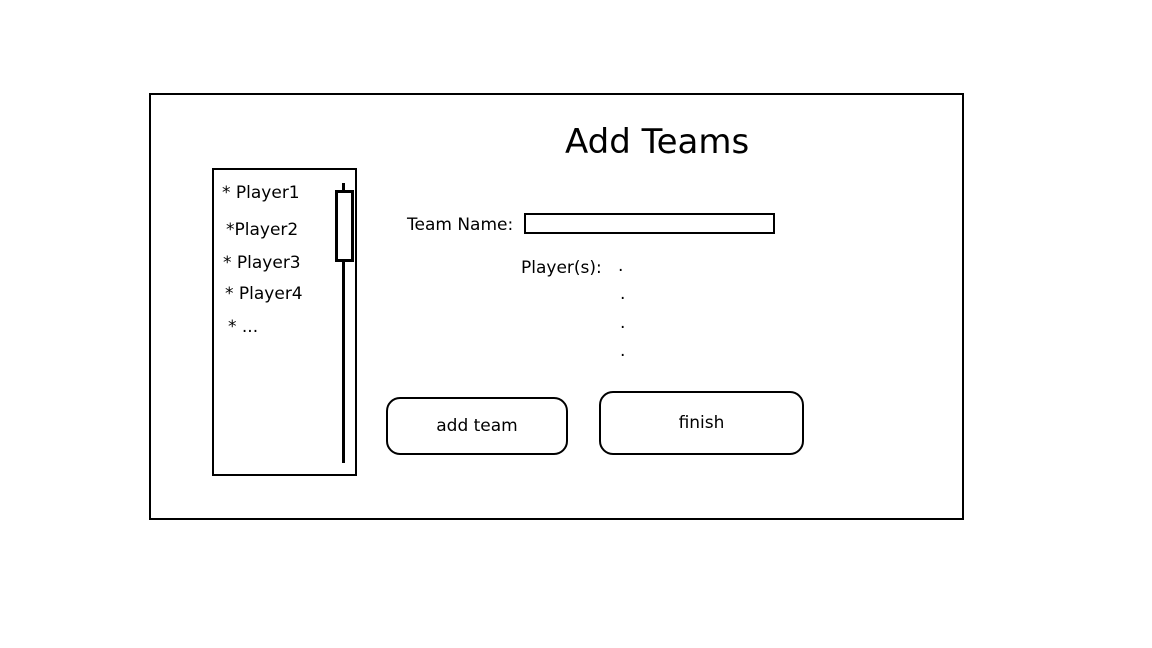 The height and width of the screenshot is (648, 1152). Describe the element at coordinates (262, 263) in the screenshot. I see `list-item: * Player3` at that location.